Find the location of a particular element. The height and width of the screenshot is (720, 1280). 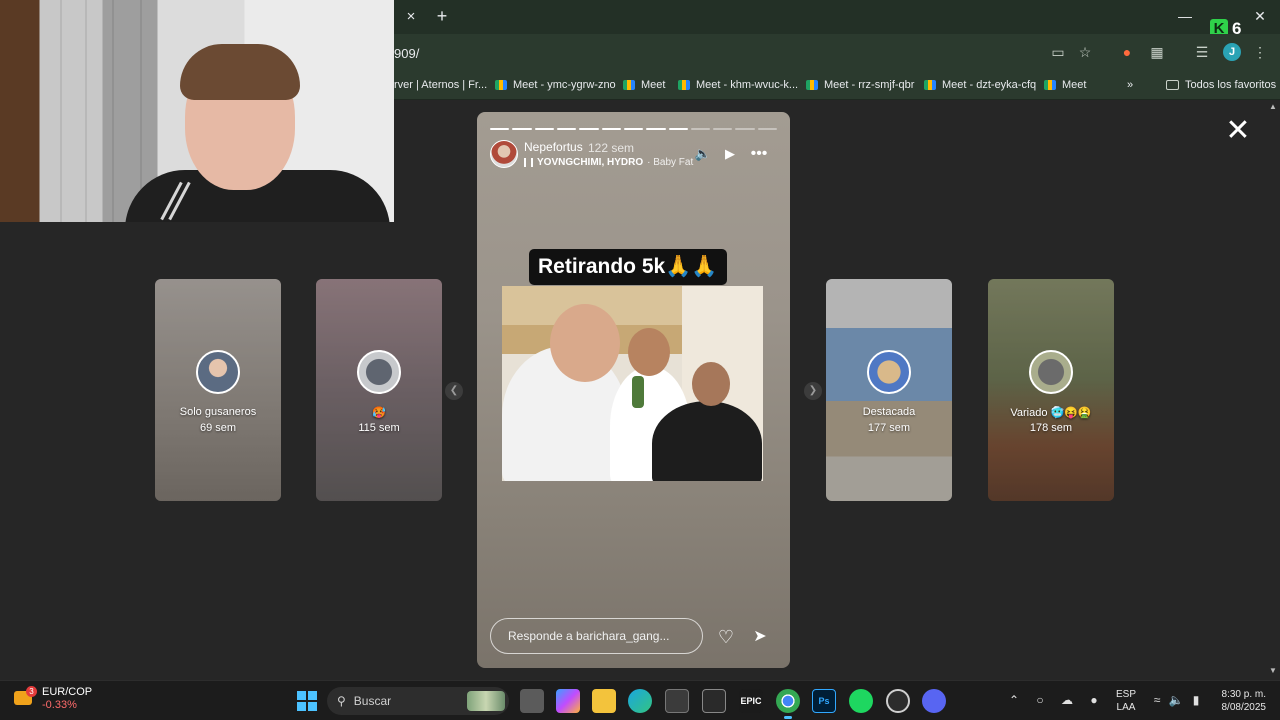

bookmarks-overflow-button: » is located at coordinates (1130, 85).